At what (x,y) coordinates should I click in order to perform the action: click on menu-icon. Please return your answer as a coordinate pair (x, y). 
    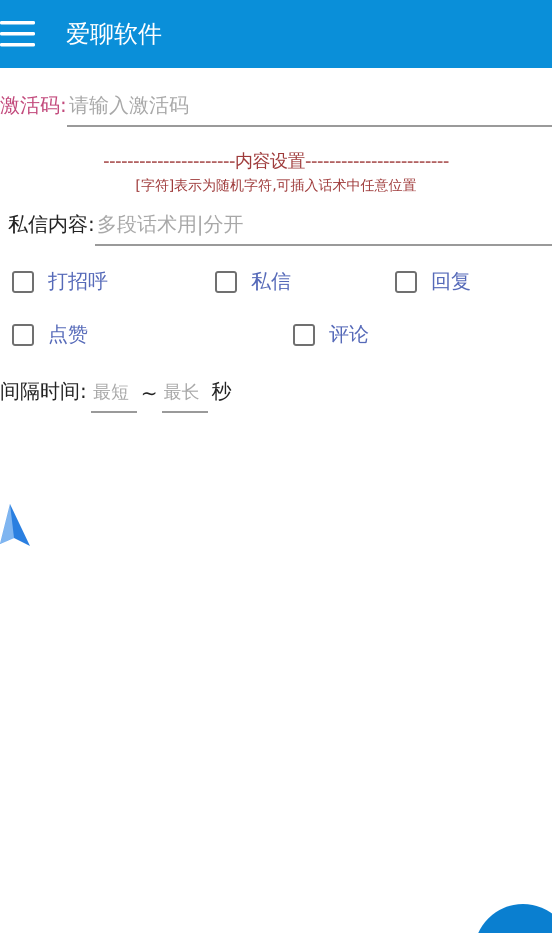
    Looking at the image, I should click on (18, 34).